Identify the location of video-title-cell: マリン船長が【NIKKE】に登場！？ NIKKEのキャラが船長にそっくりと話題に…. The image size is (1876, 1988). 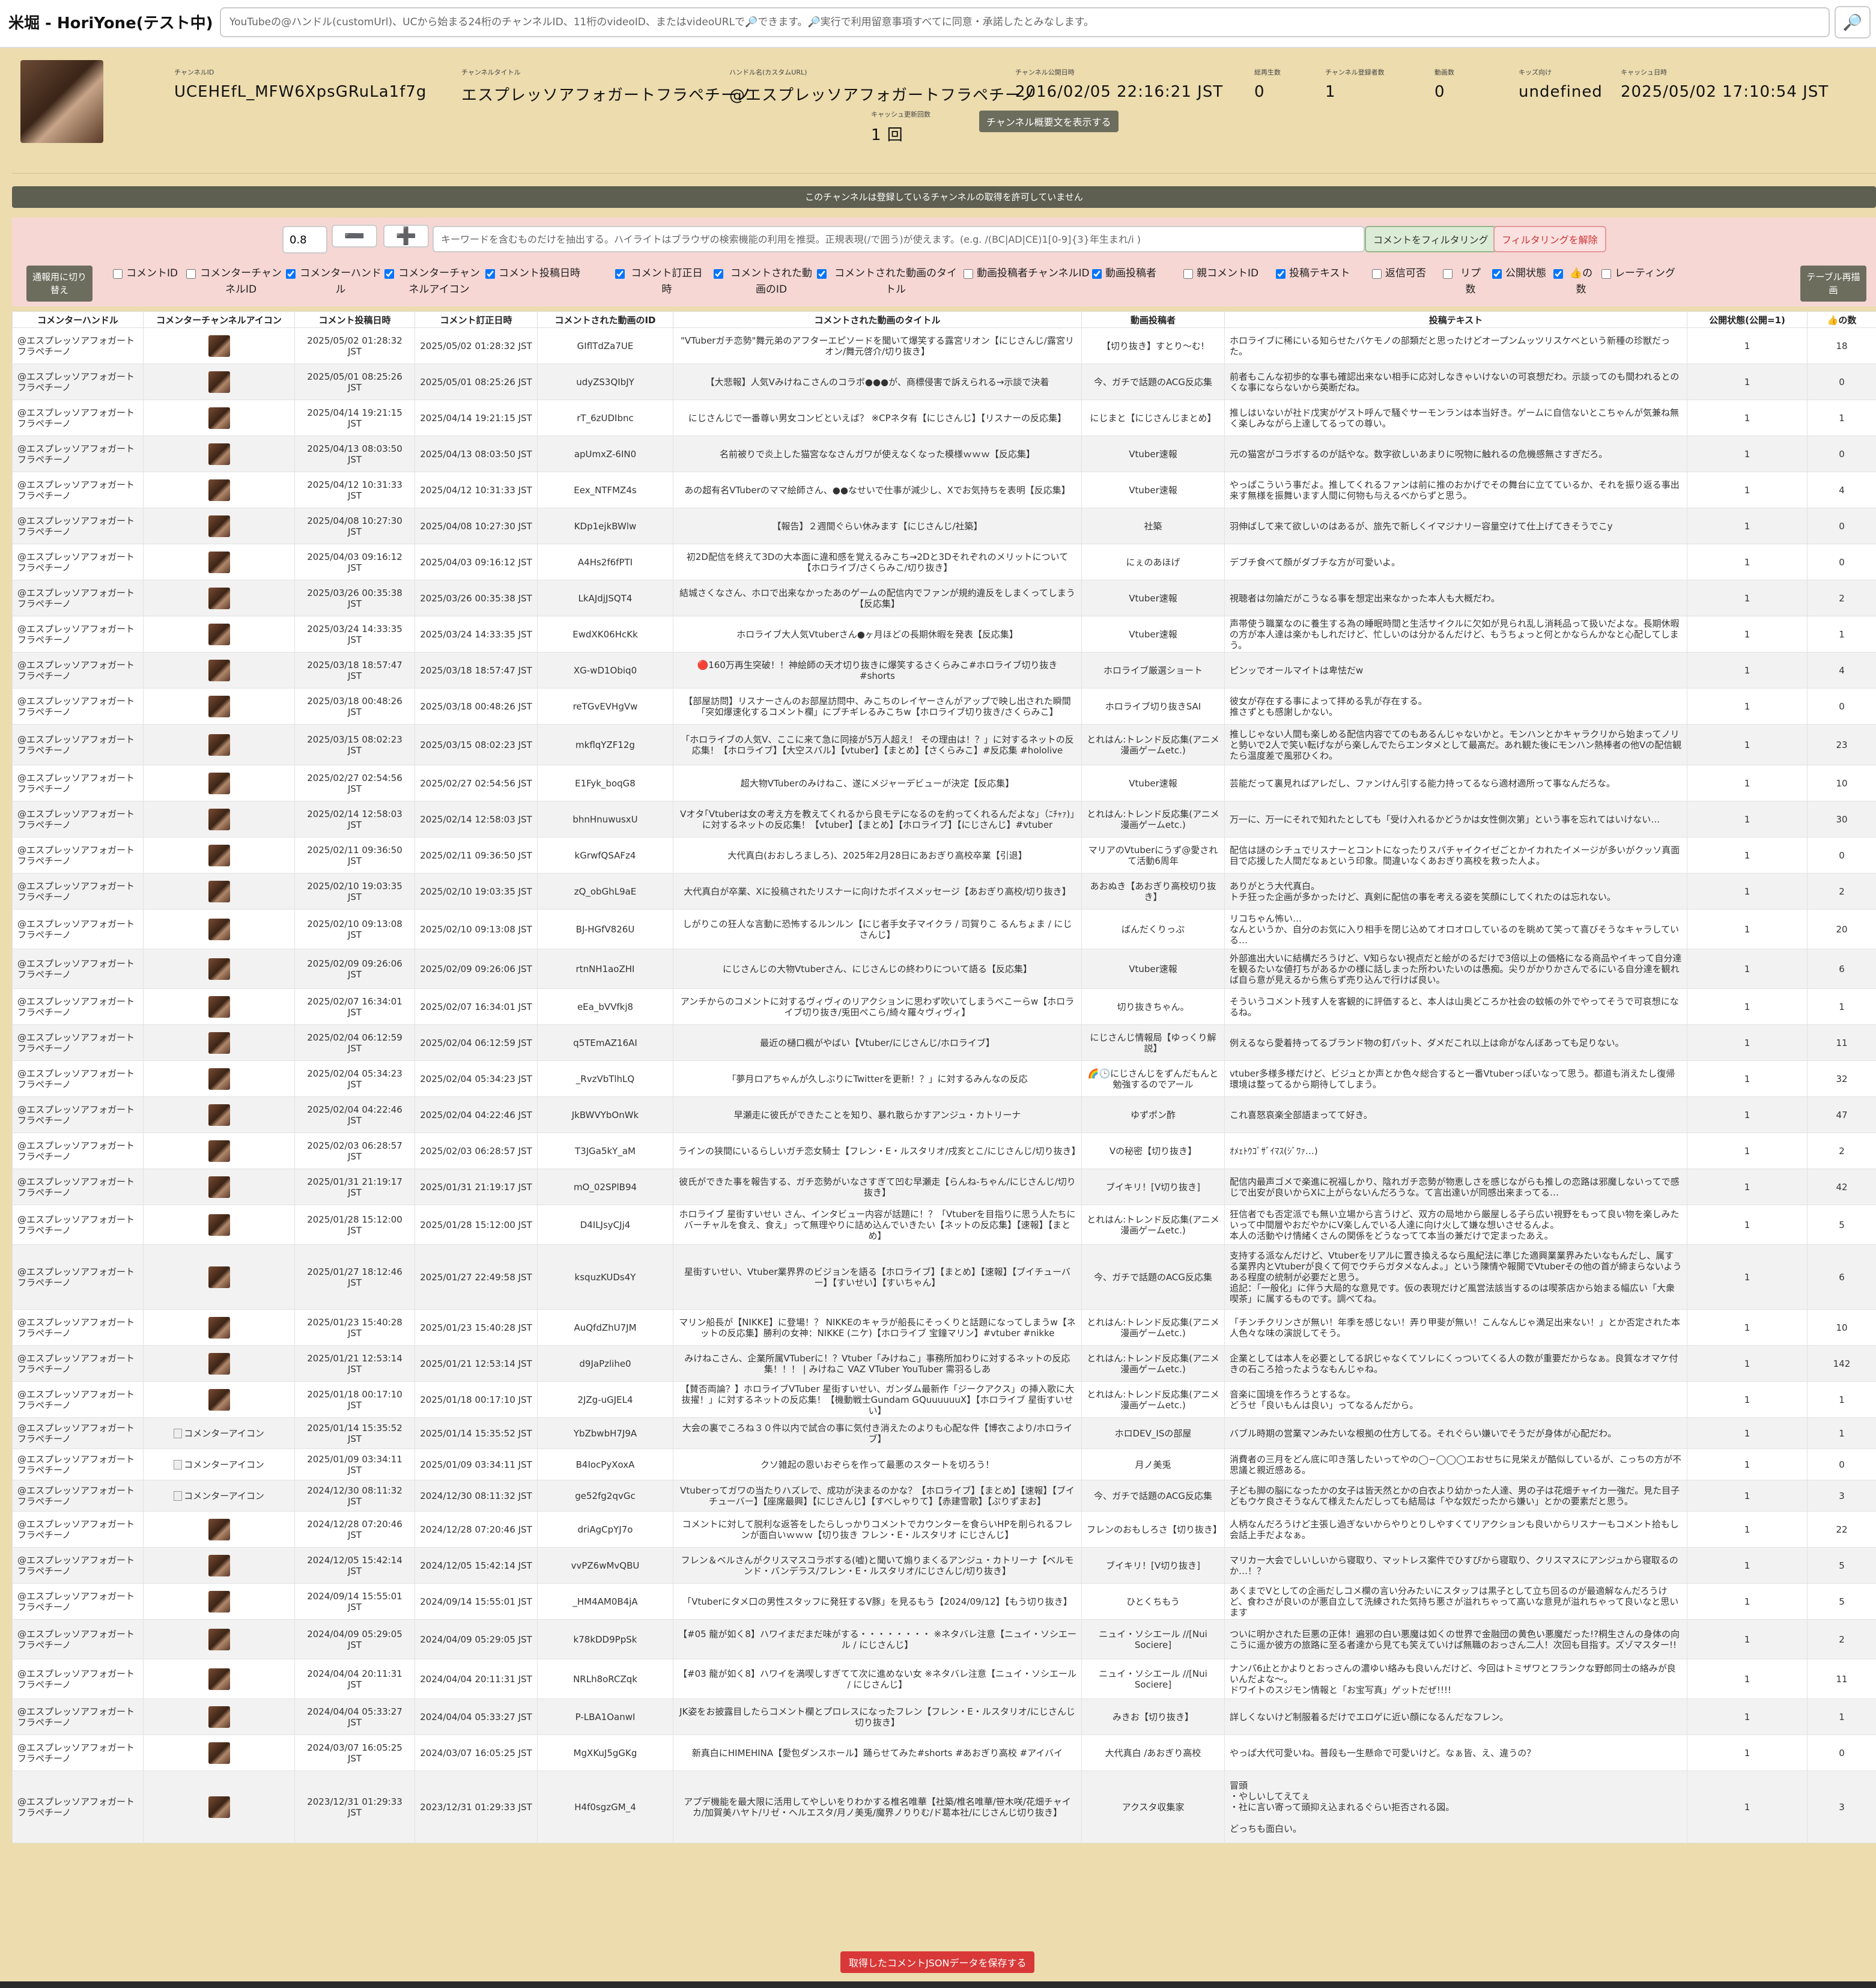
(877, 1327).